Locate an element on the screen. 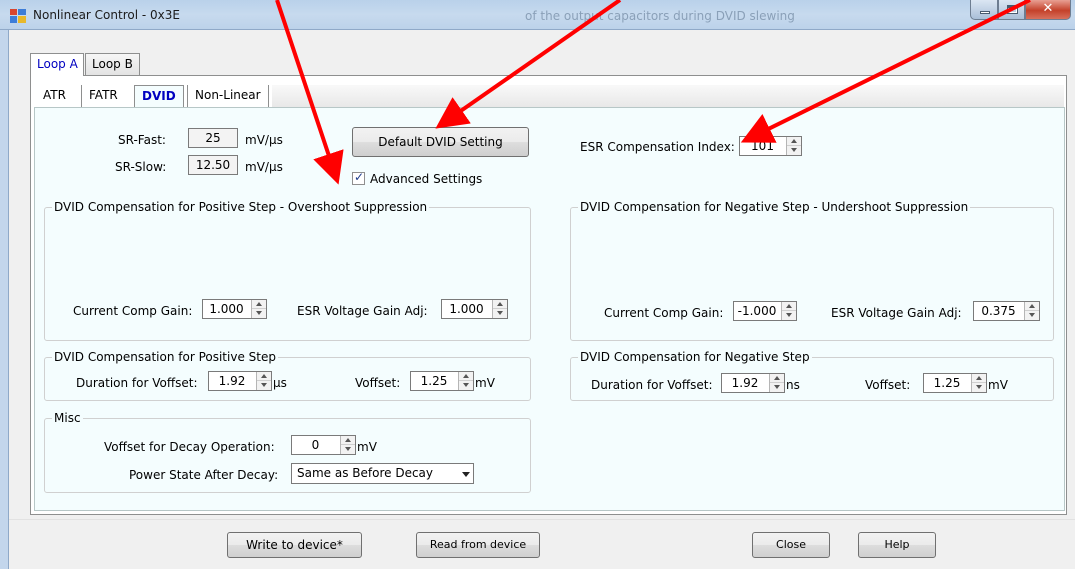 Image resolution: width=1075 pixels, height=569 pixels. decay-voffset-label: Voffset for Decay Operation: is located at coordinates (189, 447).